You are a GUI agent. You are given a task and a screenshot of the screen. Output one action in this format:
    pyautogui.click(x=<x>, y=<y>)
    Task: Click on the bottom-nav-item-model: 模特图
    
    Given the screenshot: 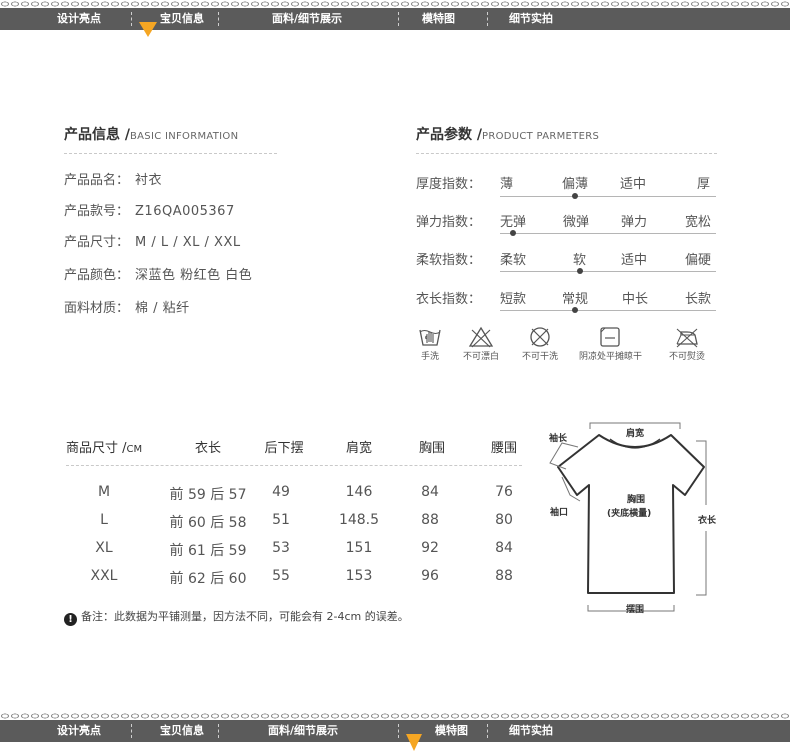 What is the action you would take?
    pyautogui.click(x=451, y=731)
    